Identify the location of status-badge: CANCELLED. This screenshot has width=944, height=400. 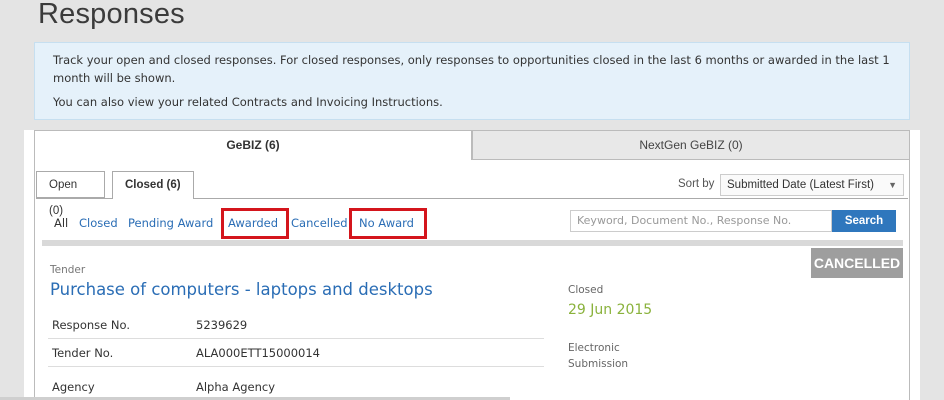
(857, 263).